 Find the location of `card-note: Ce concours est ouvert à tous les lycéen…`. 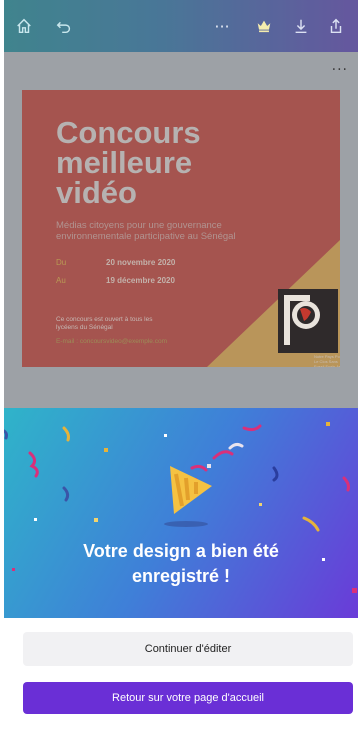

card-note: Ce concours est ouvert à tous les lycéen… is located at coordinates (104, 323).